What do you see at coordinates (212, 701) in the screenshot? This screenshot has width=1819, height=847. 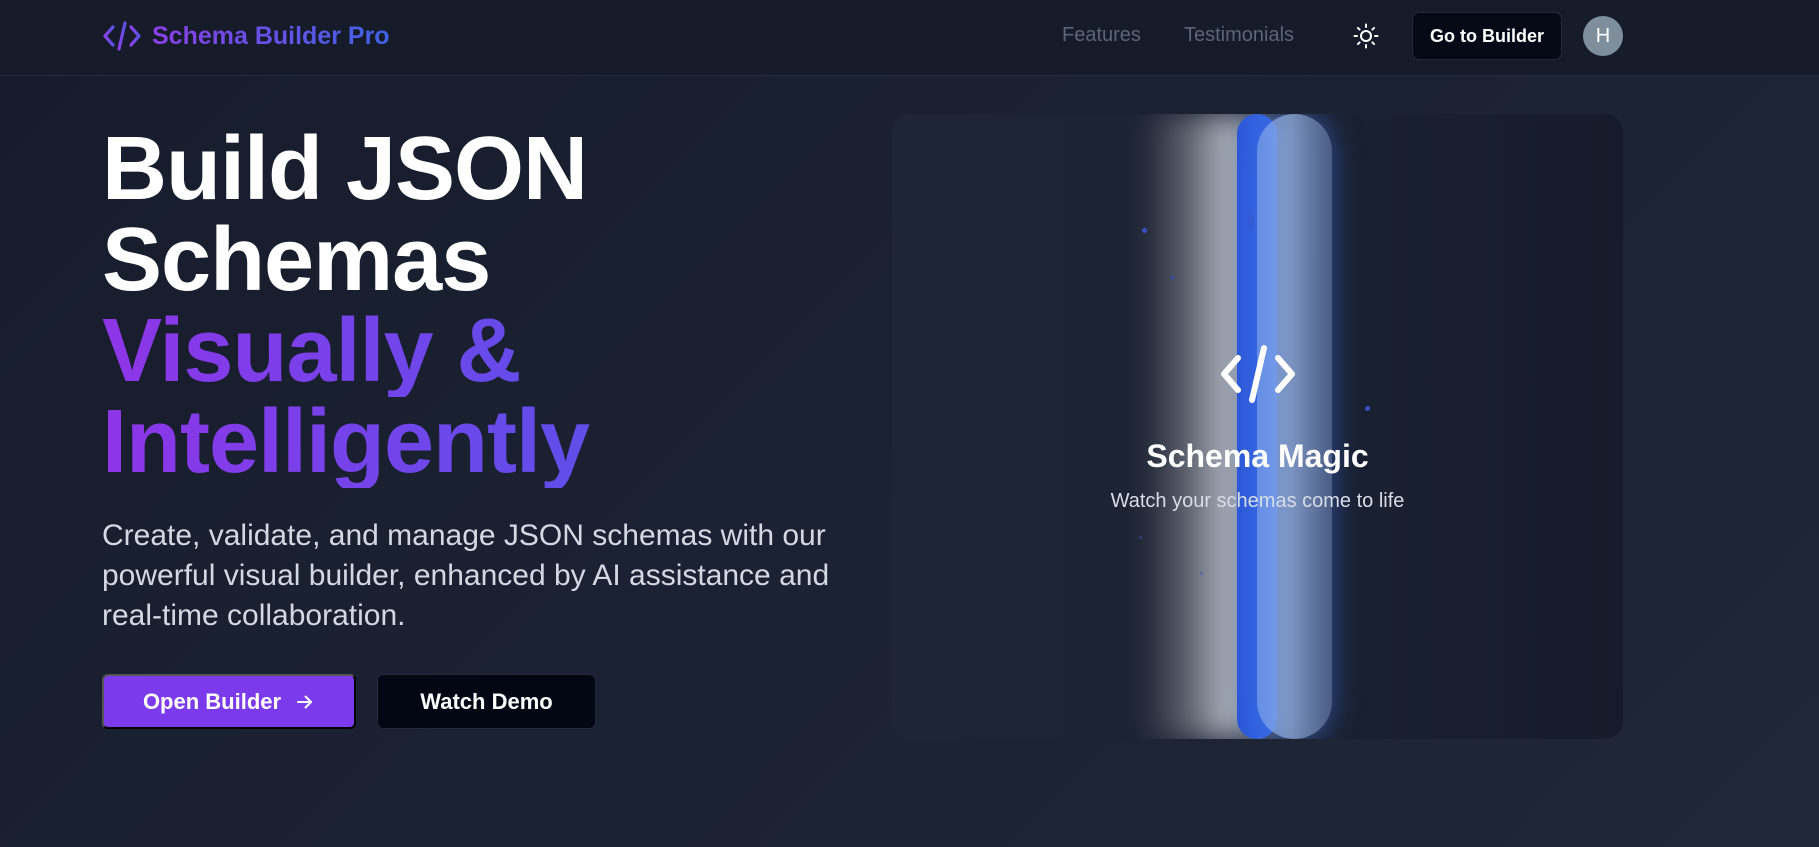 I see `open-builder-label: Open Builder` at bounding box center [212, 701].